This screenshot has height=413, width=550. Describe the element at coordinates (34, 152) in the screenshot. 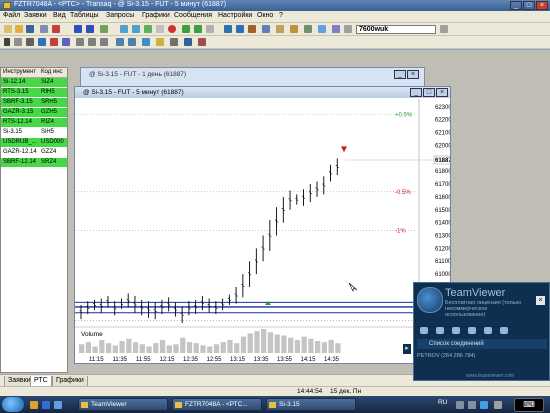

I see `table-row: GAZR-12.14 GZZ4` at that location.